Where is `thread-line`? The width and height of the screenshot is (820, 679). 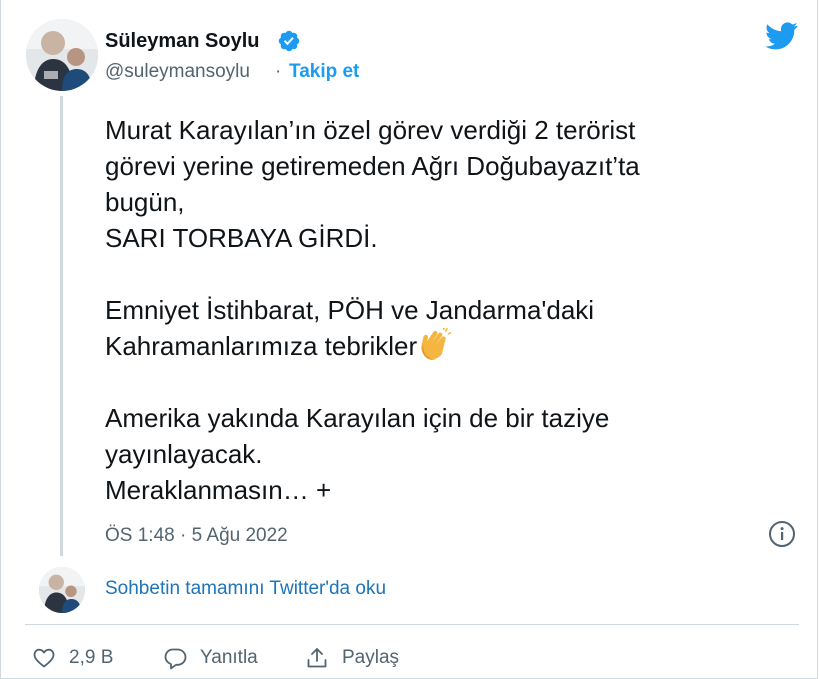 thread-line is located at coordinates (61, 326).